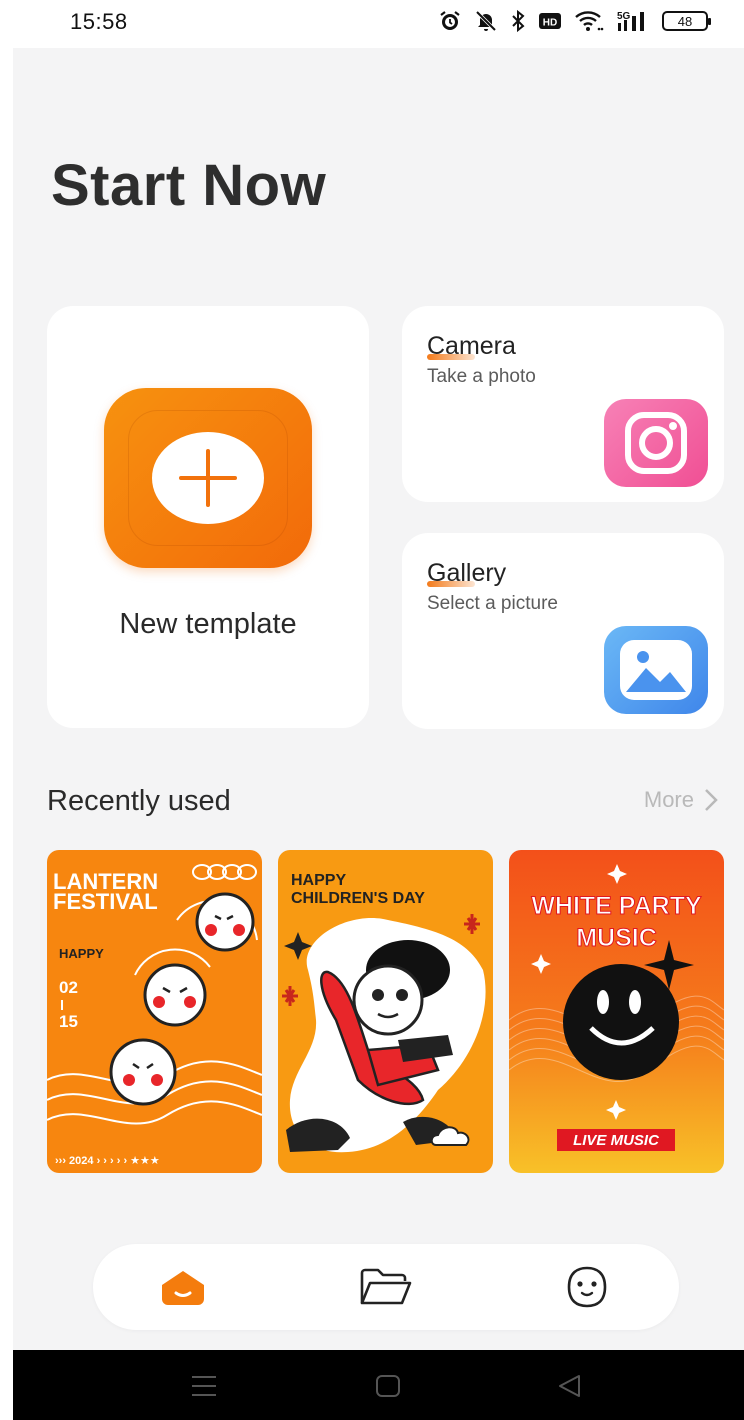 This screenshot has height=1420, width=744. I want to click on back-icon, so click(570, 1386).